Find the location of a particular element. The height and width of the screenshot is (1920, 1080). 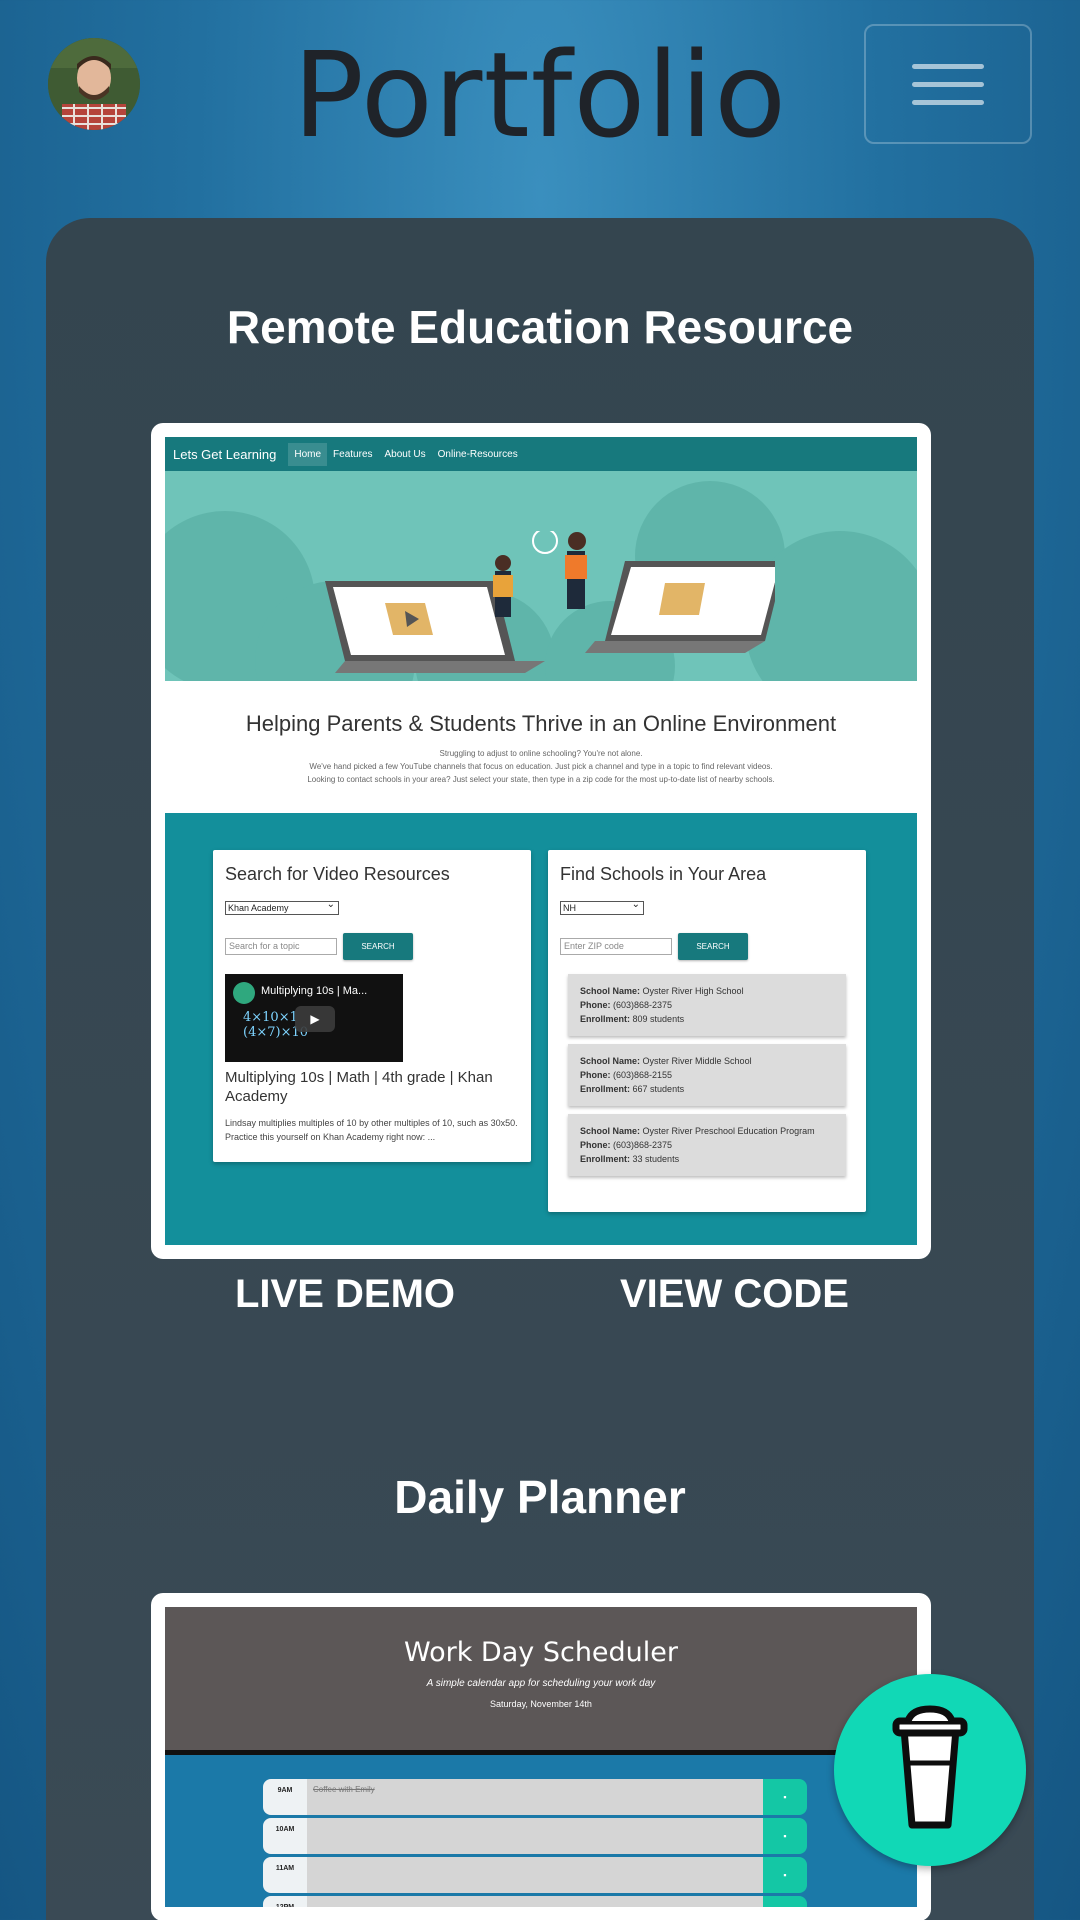

mock-hero-illustration is located at coordinates (541, 576).